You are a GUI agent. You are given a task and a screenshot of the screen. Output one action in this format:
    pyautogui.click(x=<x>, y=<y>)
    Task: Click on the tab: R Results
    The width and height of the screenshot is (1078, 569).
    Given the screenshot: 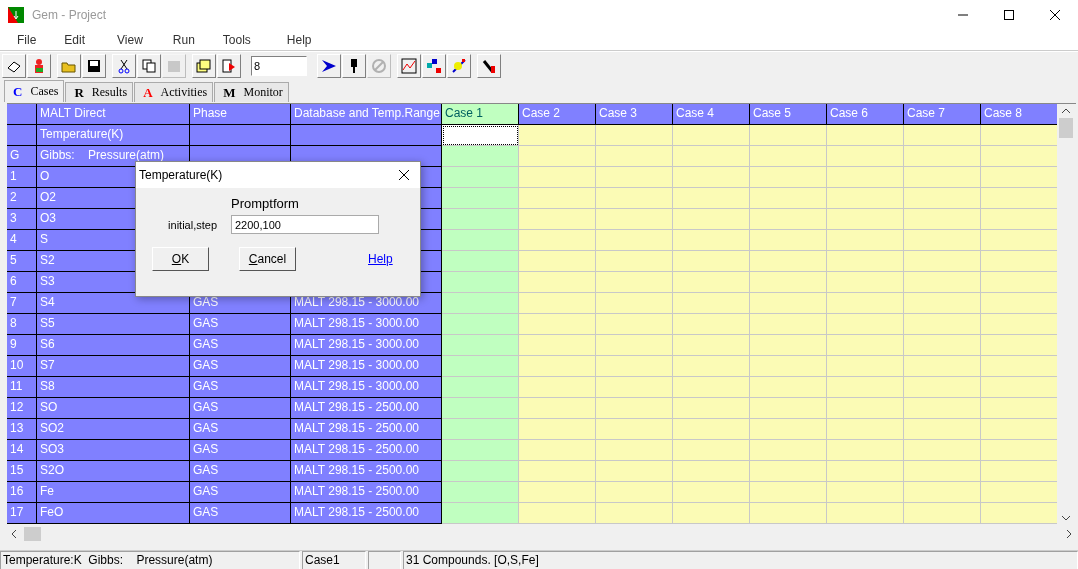 What is the action you would take?
    pyautogui.click(x=99, y=92)
    